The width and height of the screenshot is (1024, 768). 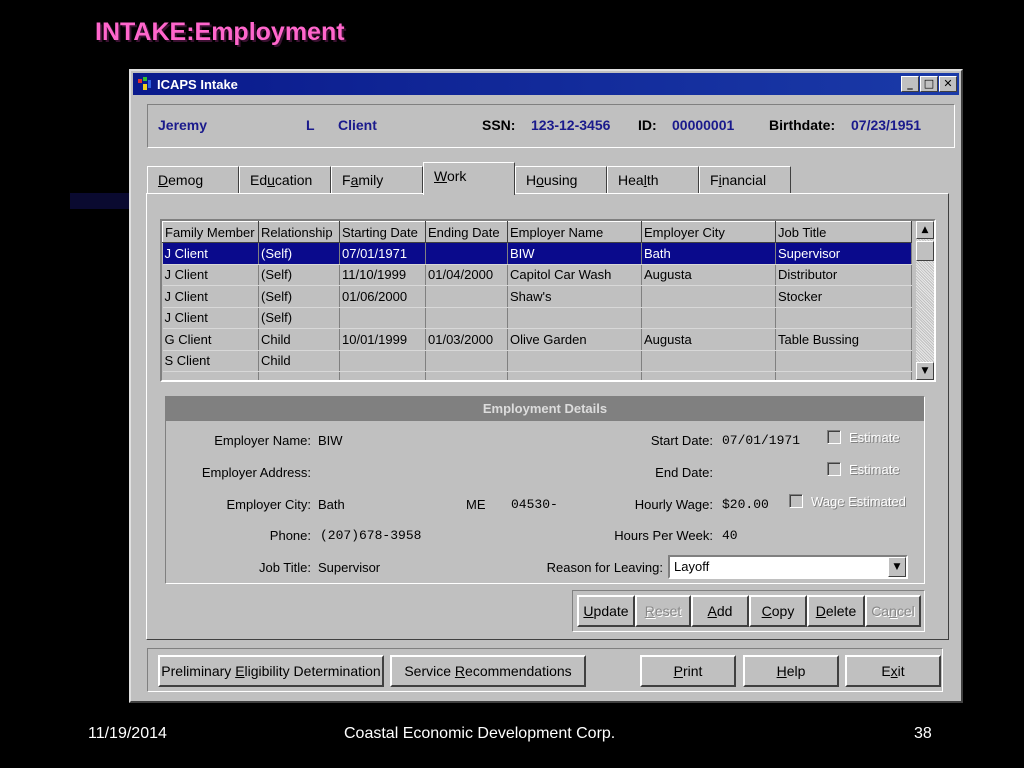 What do you see at coordinates (370, 535) in the screenshot?
I see `phone-field: (207)678-3958` at bounding box center [370, 535].